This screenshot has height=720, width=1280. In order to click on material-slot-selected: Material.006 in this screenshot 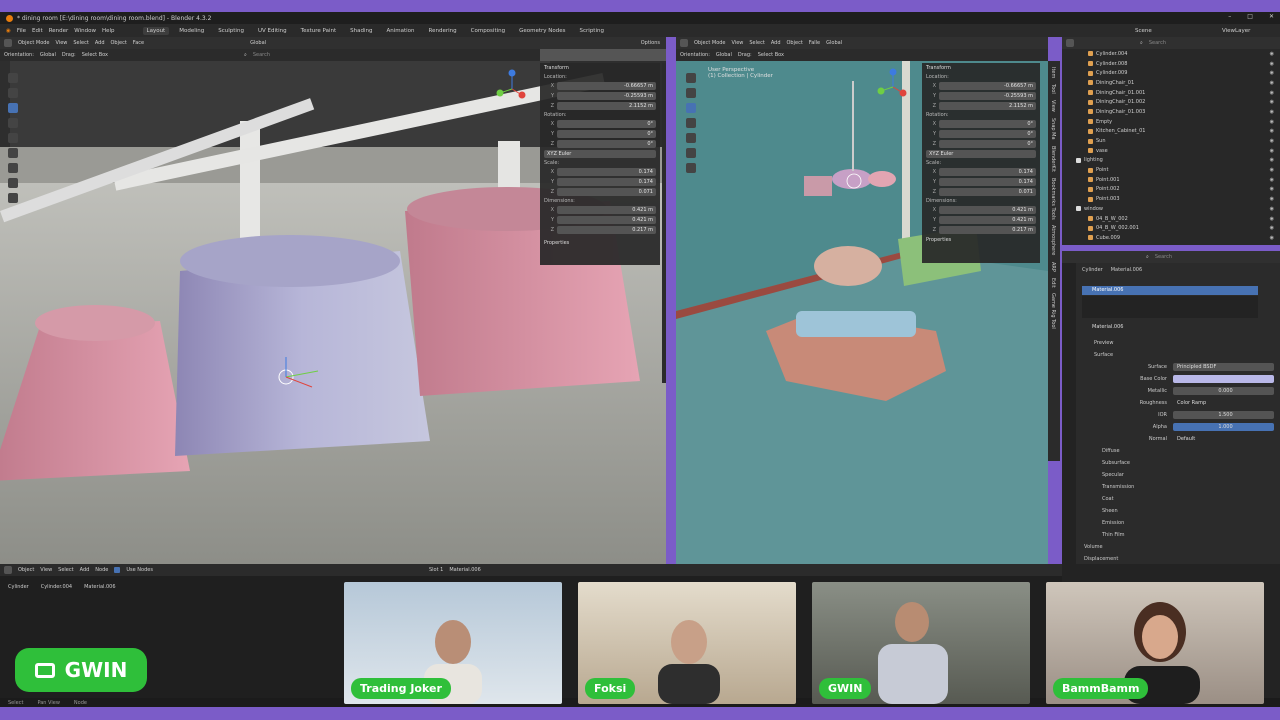, I will do `click(1170, 290)`.